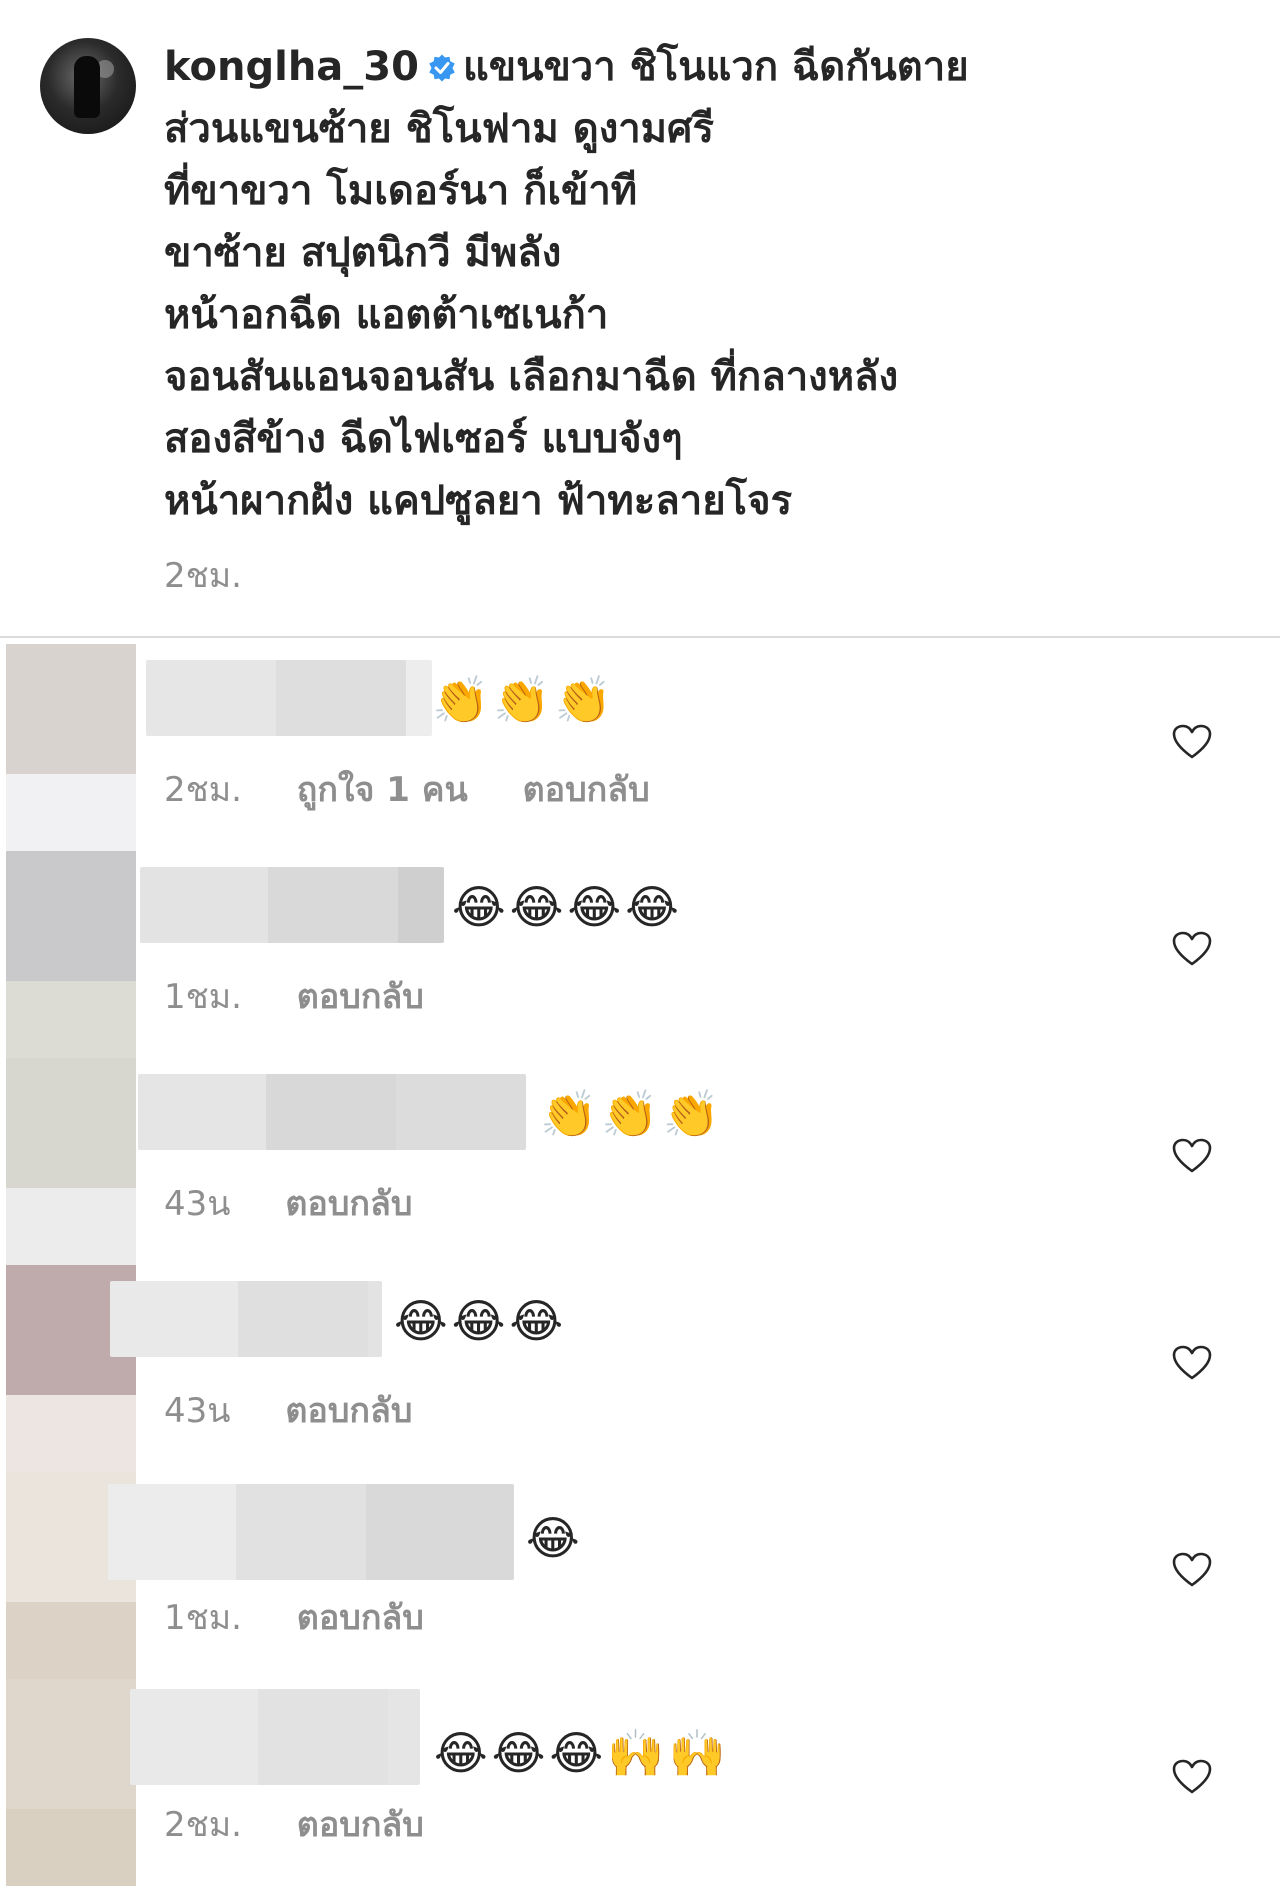 The width and height of the screenshot is (1280, 1892). What do you see at coordinates (640, 1782) in the screenshot?
I see `comment-item: 😂😂😂🙌🙌 2ชม. ตอบกลับ` at bounding box center [640, 1782].